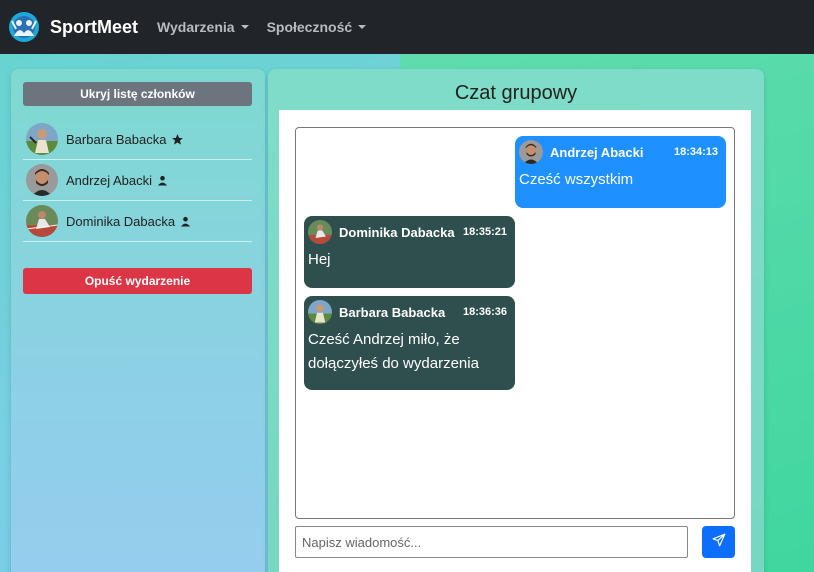 The width and height of the screenshot is (814, 572). I want to click on message-text: Hej, so click(319, 259).